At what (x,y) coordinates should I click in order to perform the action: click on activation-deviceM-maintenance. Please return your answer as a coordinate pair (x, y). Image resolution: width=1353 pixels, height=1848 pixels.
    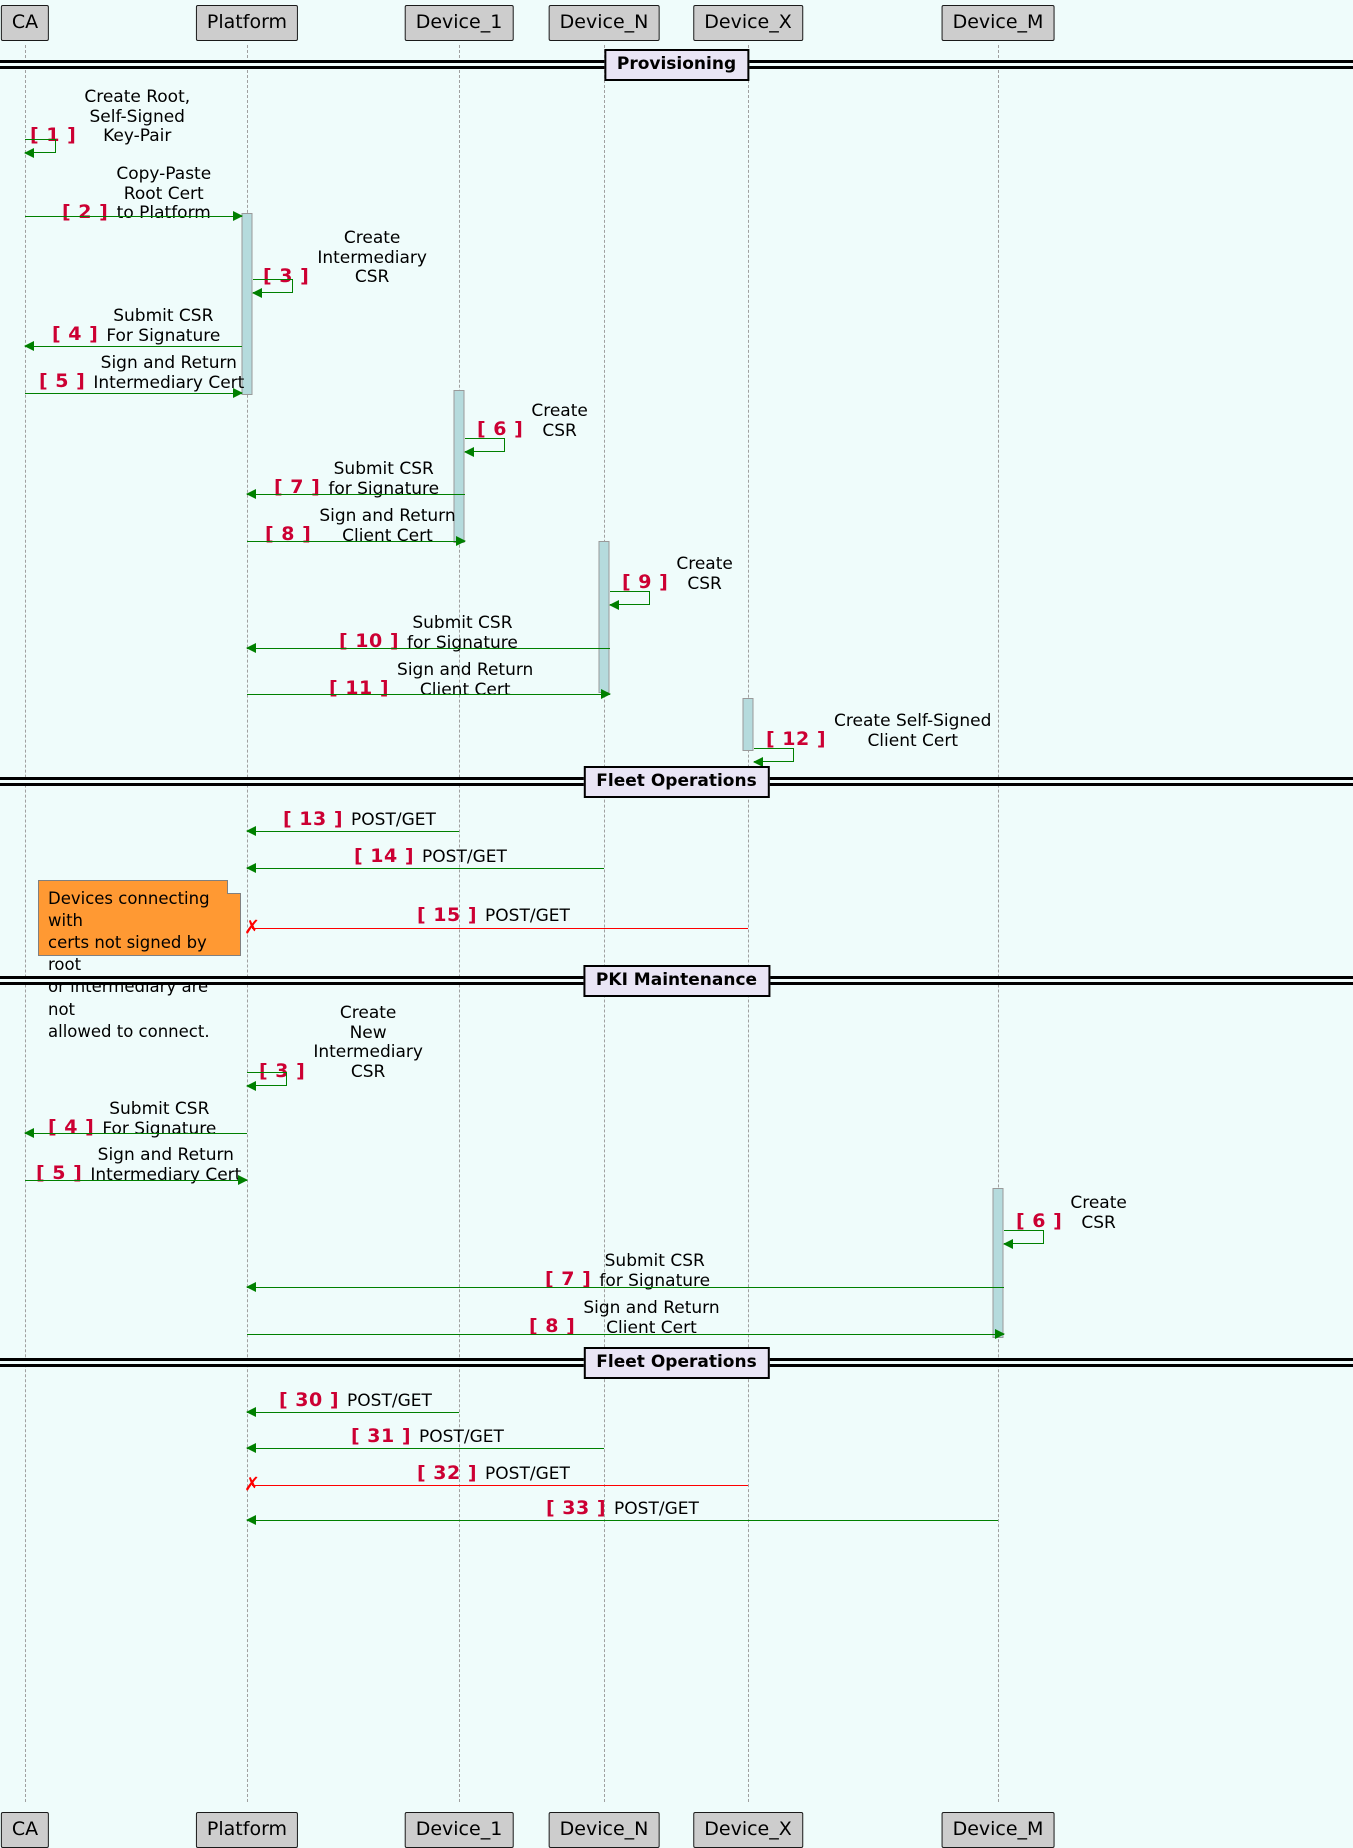
    Looking at the image, I should click on (998, 1263).